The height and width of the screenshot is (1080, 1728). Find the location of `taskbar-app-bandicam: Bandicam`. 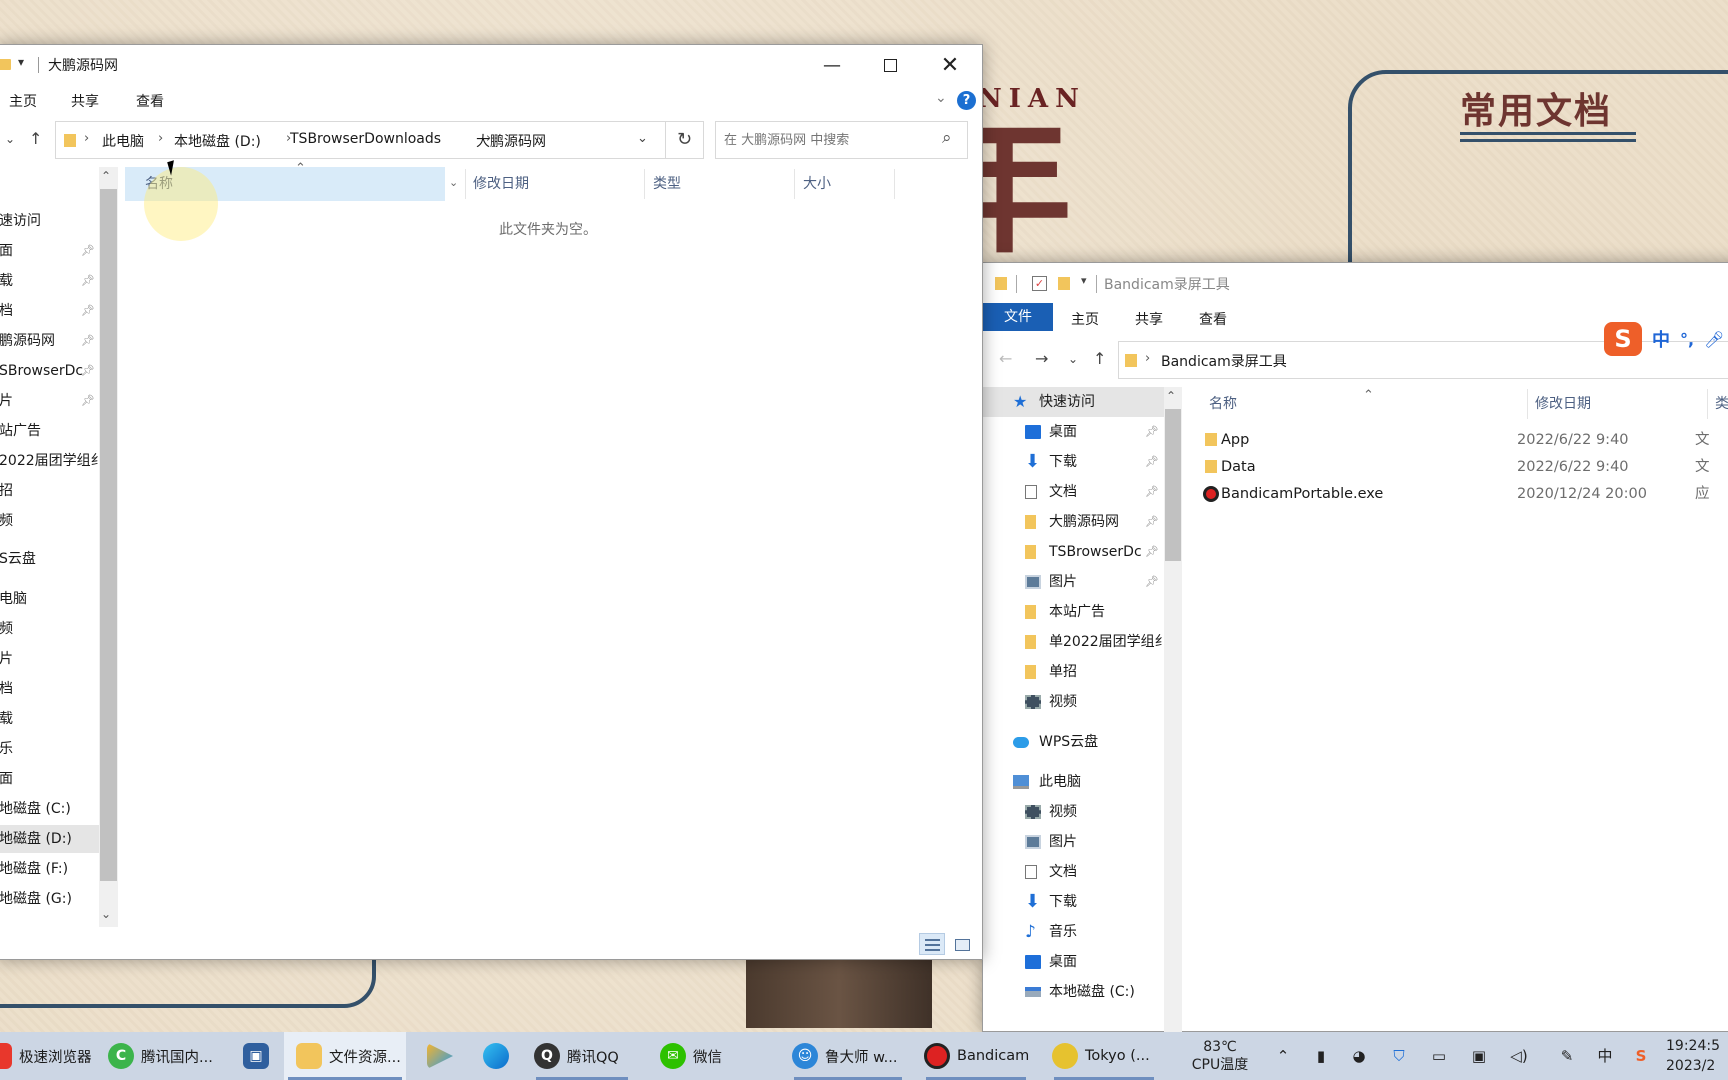

taskbar-app-bandicam: Bandicam is located at coordinates (976, 1056).